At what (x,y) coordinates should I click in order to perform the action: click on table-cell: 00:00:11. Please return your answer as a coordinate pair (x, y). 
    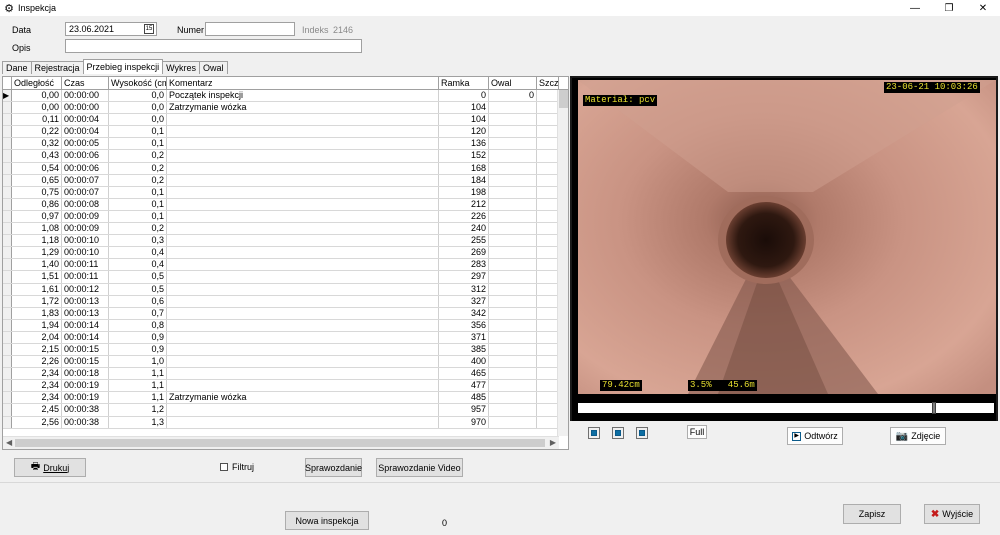
    Looking at the image, I should click on (85, 265).